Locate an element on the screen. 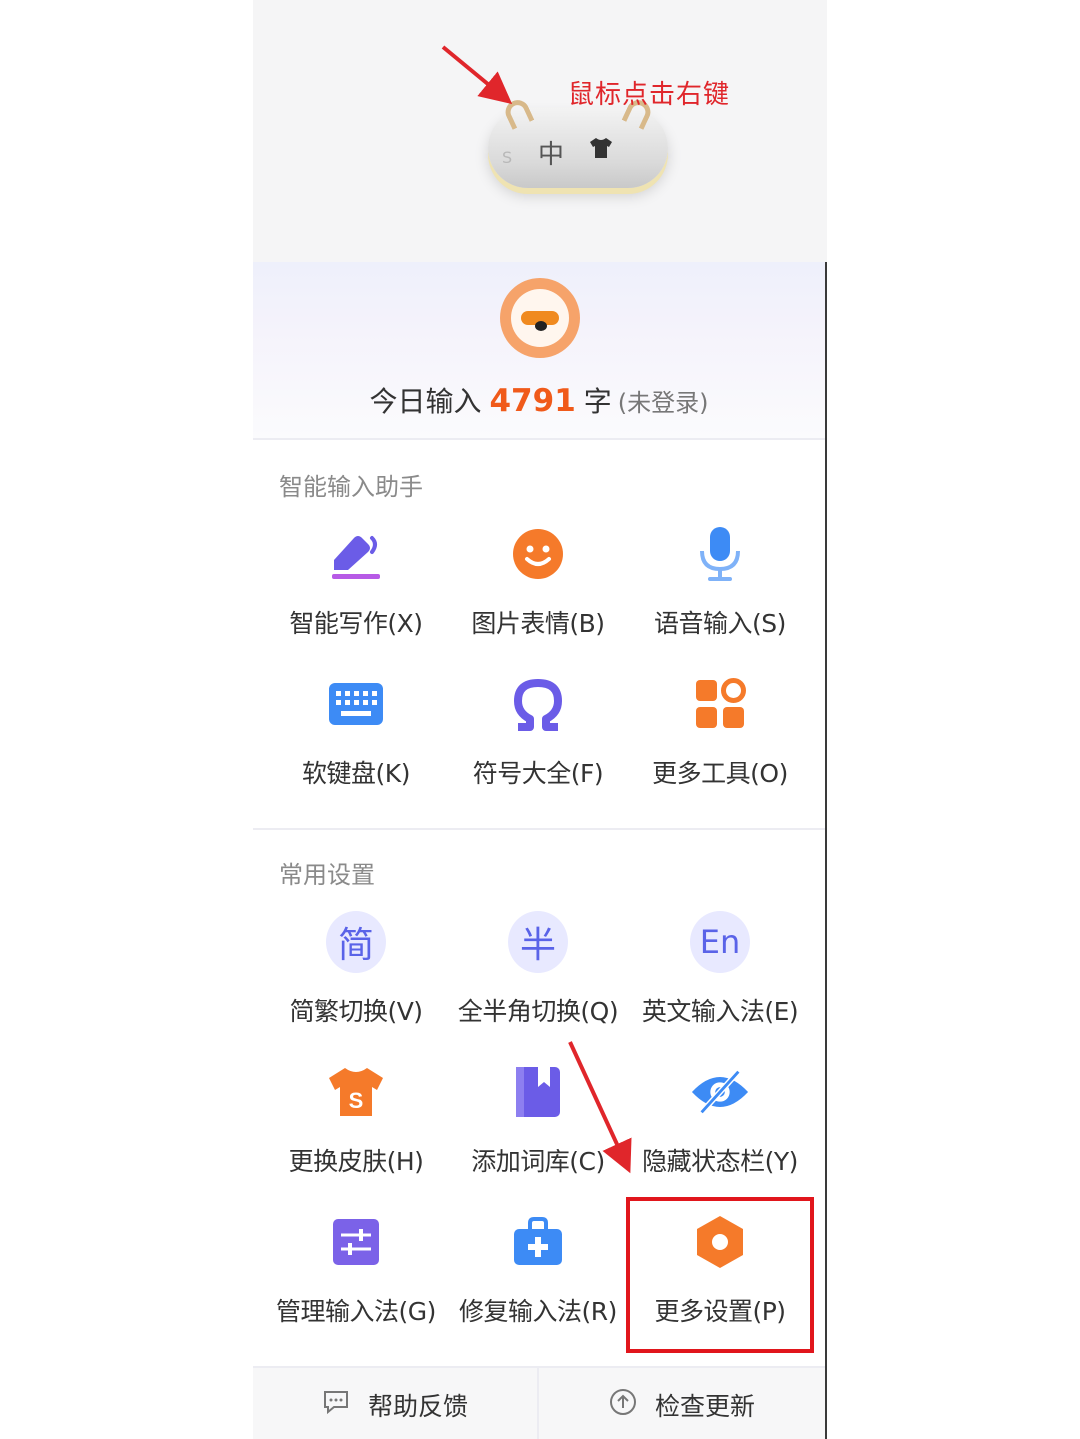 This screenshot has height=1439, width=1080. keyboard-icon is located at coordinates (356, 704).